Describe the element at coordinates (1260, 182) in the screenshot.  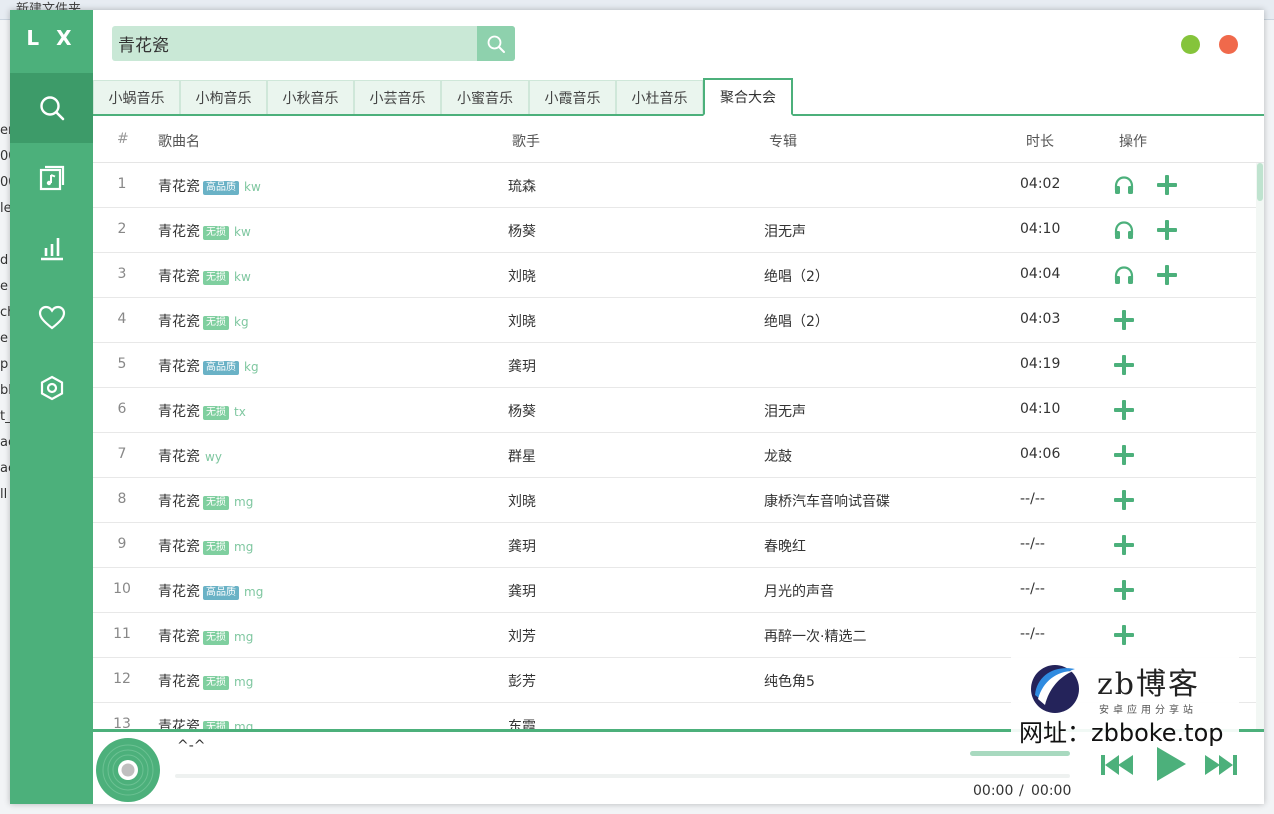
I see `scrollbar-thumb` at that location.